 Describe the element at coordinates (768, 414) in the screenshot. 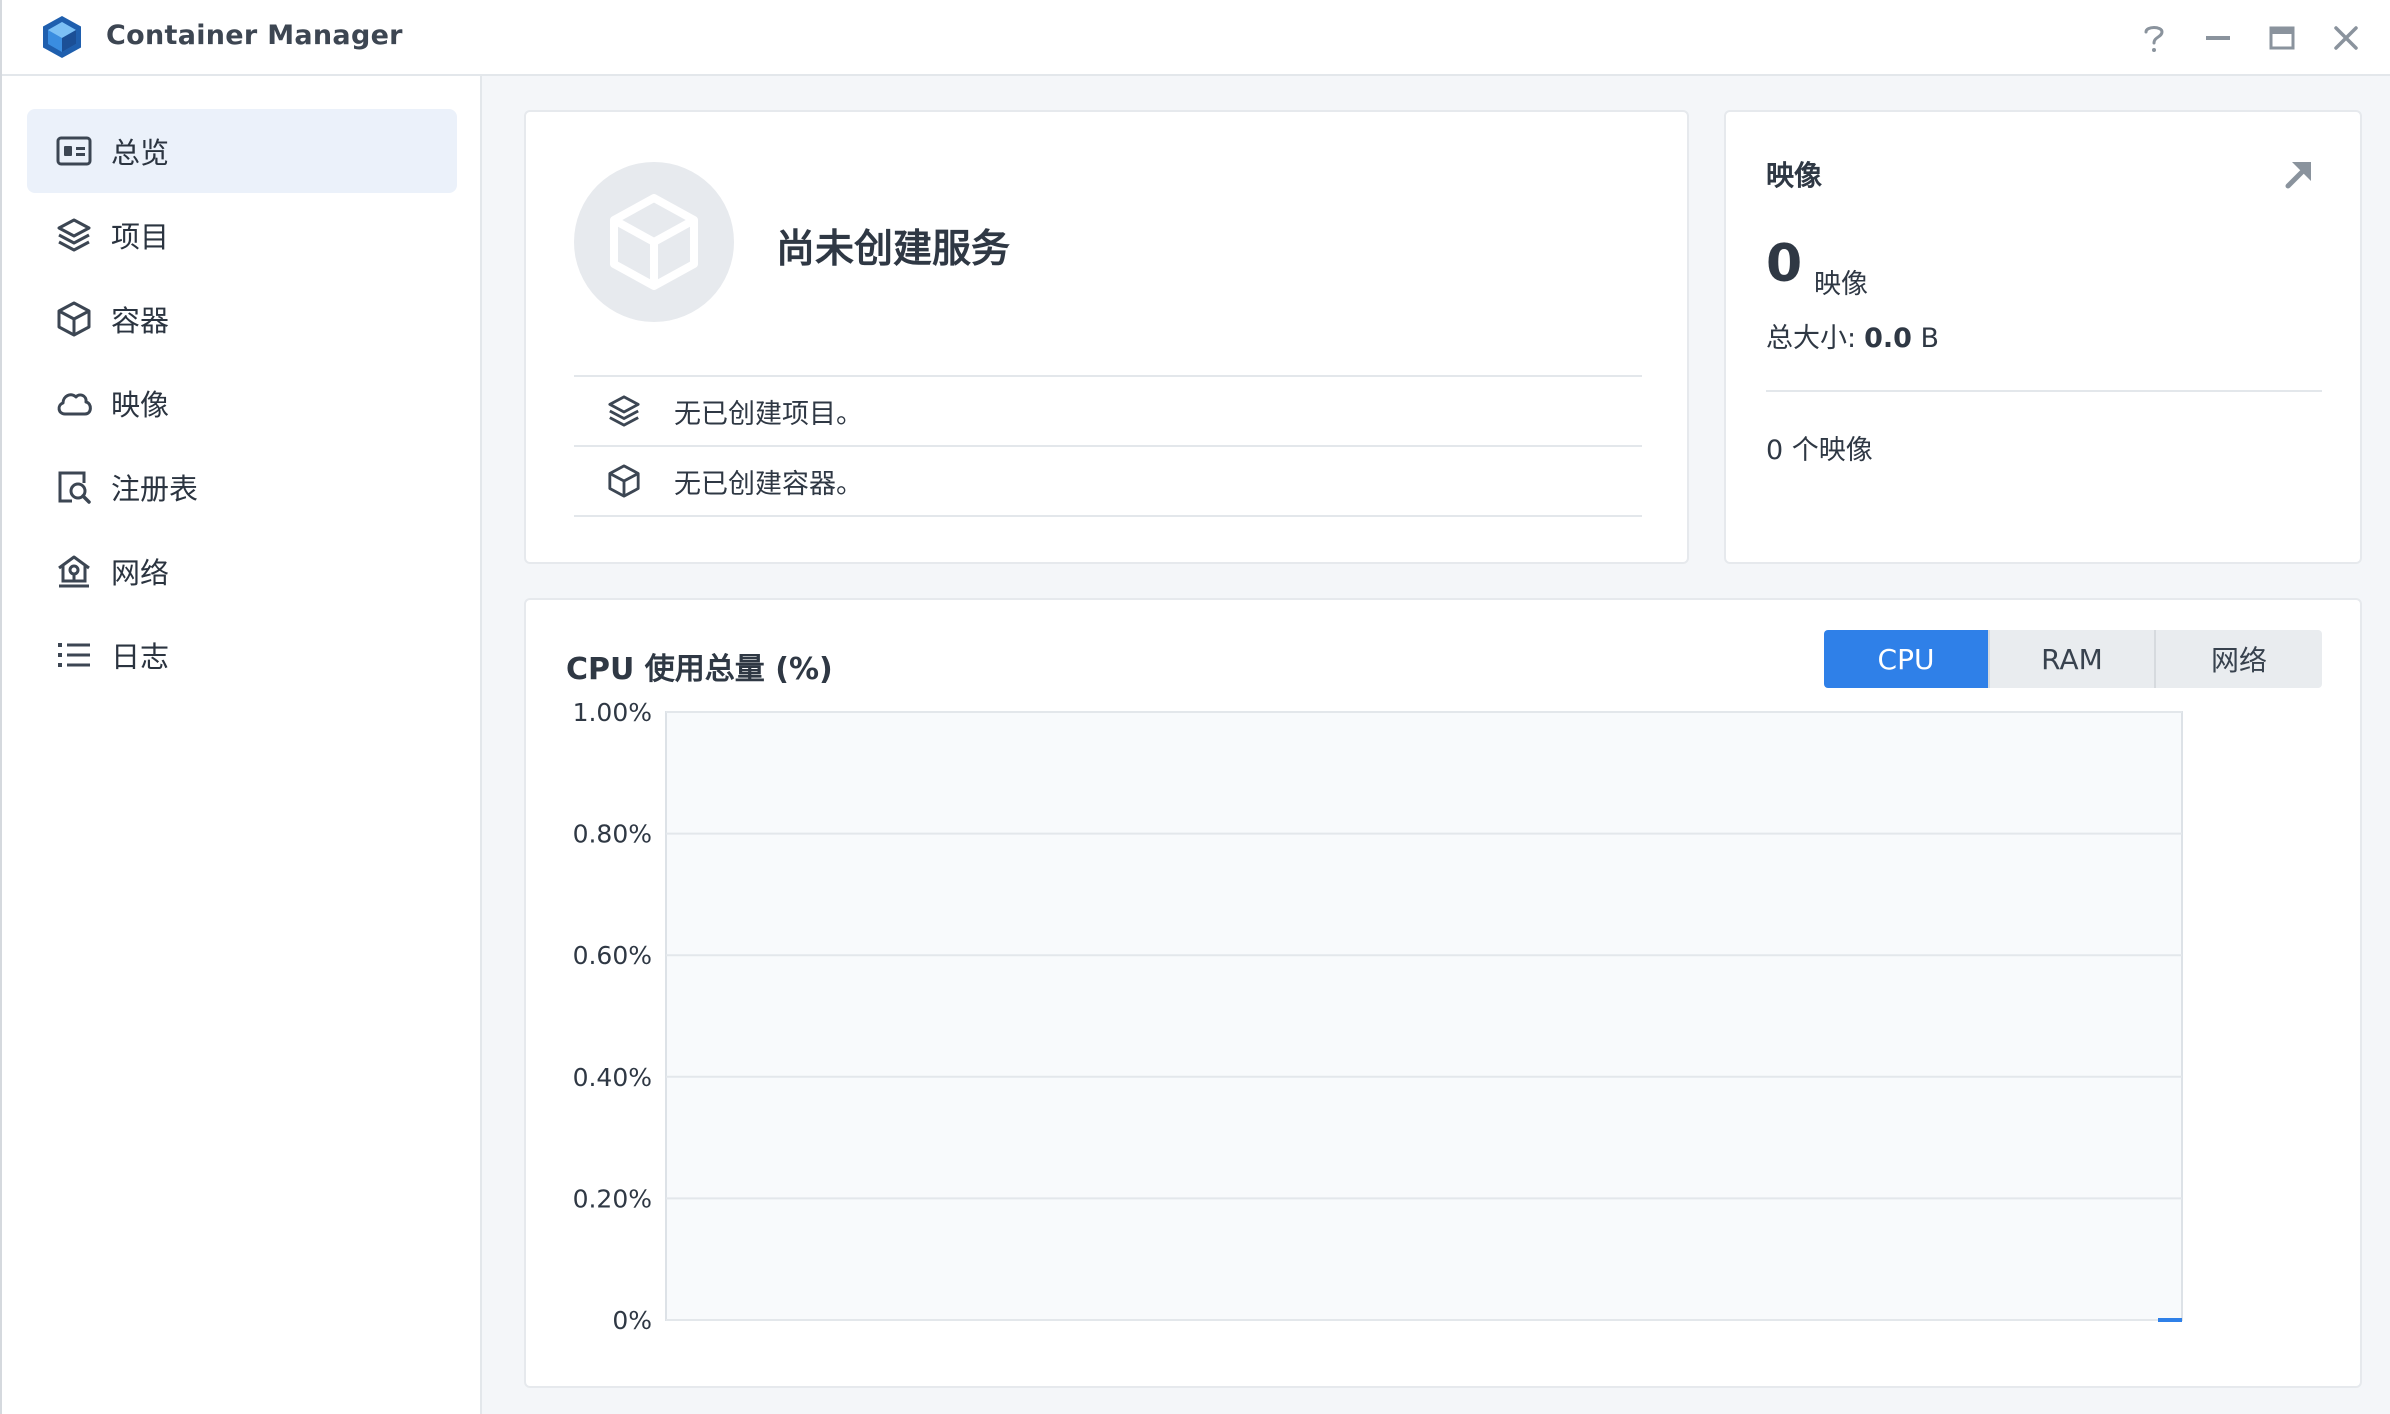

I see `no-projects-text: 无已创建项目。` at that location.